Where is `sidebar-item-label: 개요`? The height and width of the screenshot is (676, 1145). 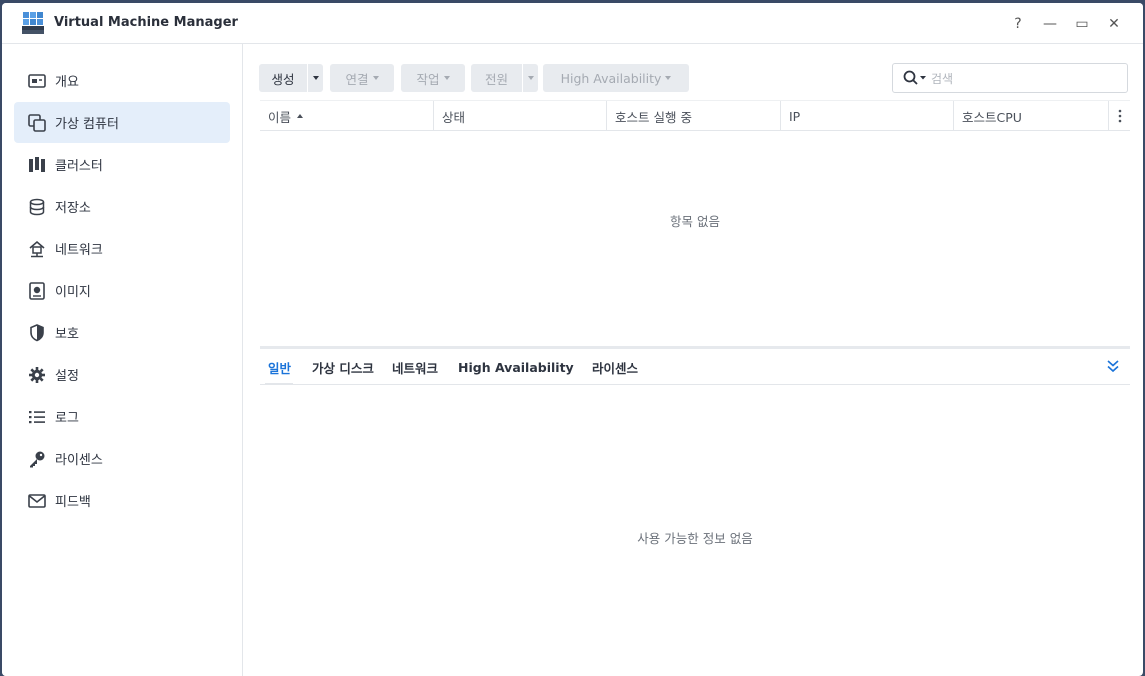
sidebar-item-label: 개요 is located at coordinates (67, 82).